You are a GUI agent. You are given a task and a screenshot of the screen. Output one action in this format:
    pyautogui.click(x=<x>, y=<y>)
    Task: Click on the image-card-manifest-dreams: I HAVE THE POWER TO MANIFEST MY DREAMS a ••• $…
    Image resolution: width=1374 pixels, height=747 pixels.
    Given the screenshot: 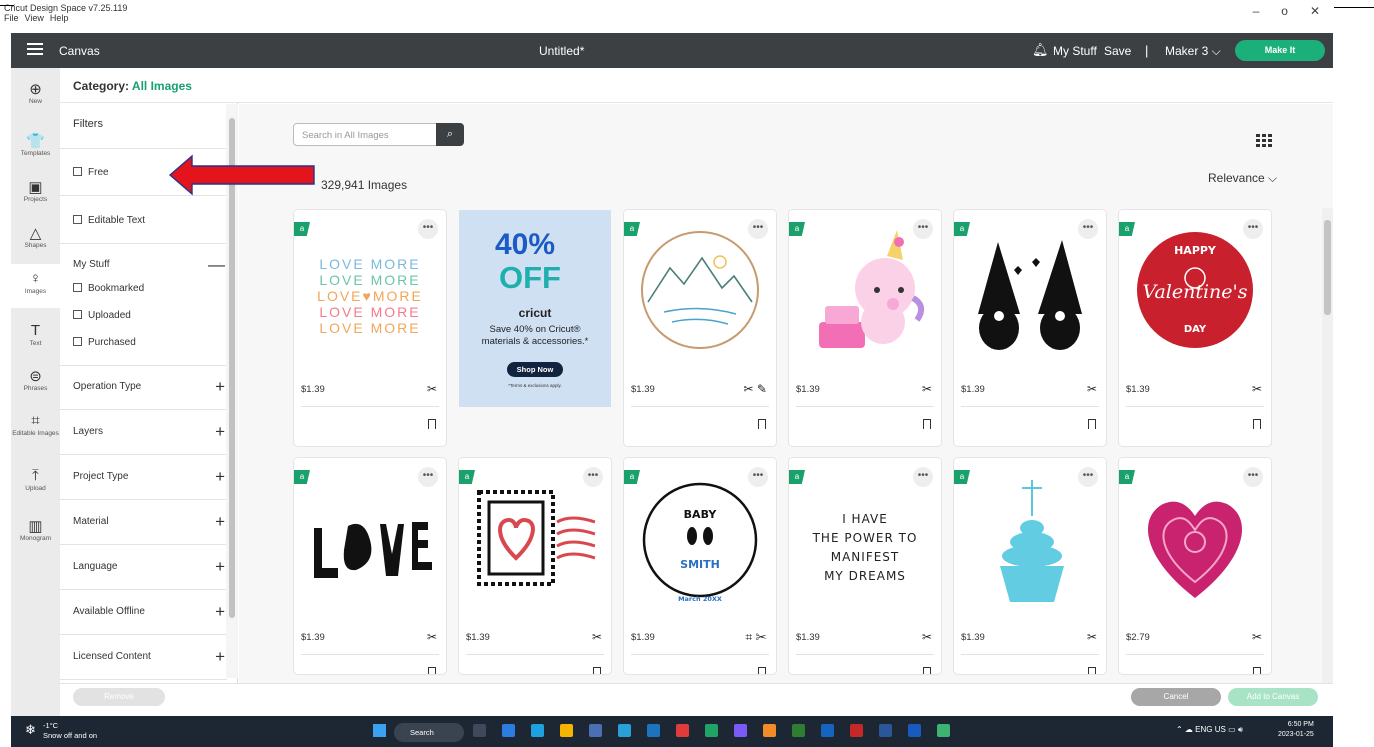 What is the action you would take?
    pyautogui.click(x=865, y=566)
    